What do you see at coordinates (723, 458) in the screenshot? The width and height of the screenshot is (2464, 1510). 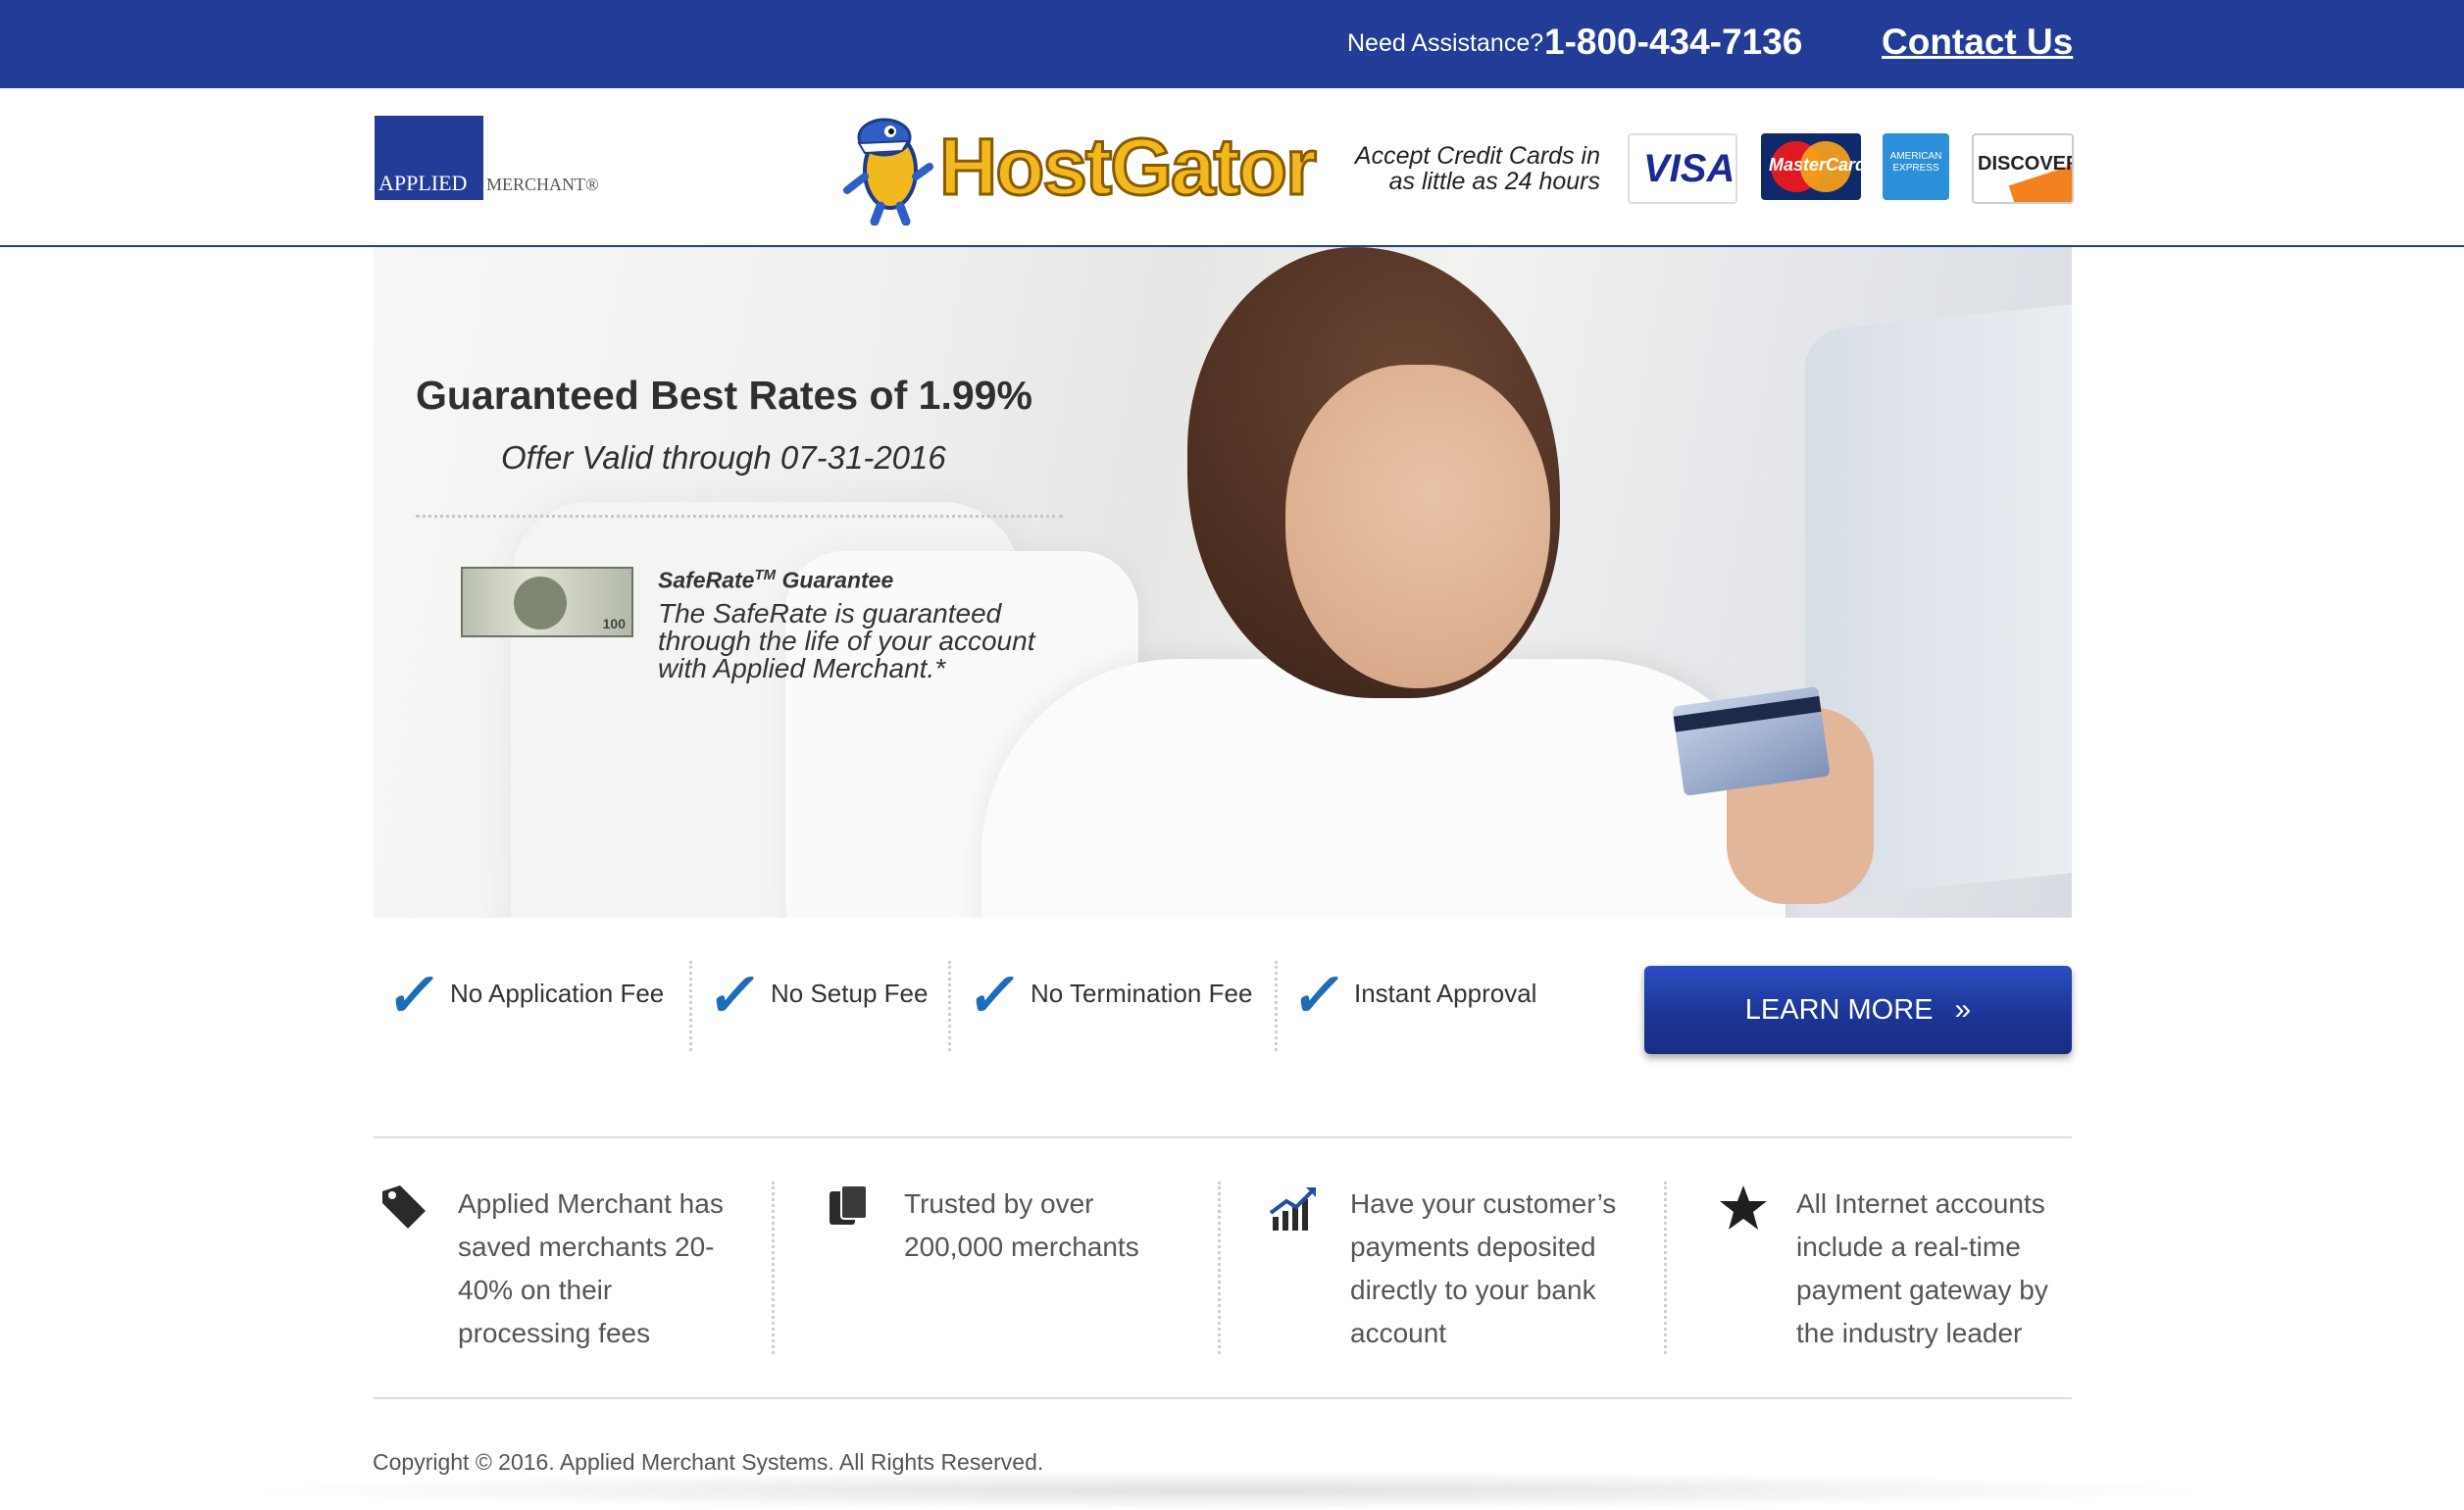 I see `offer-valid-text: Offer Valid through 07-31-2016` at bounding box center [723, 458].